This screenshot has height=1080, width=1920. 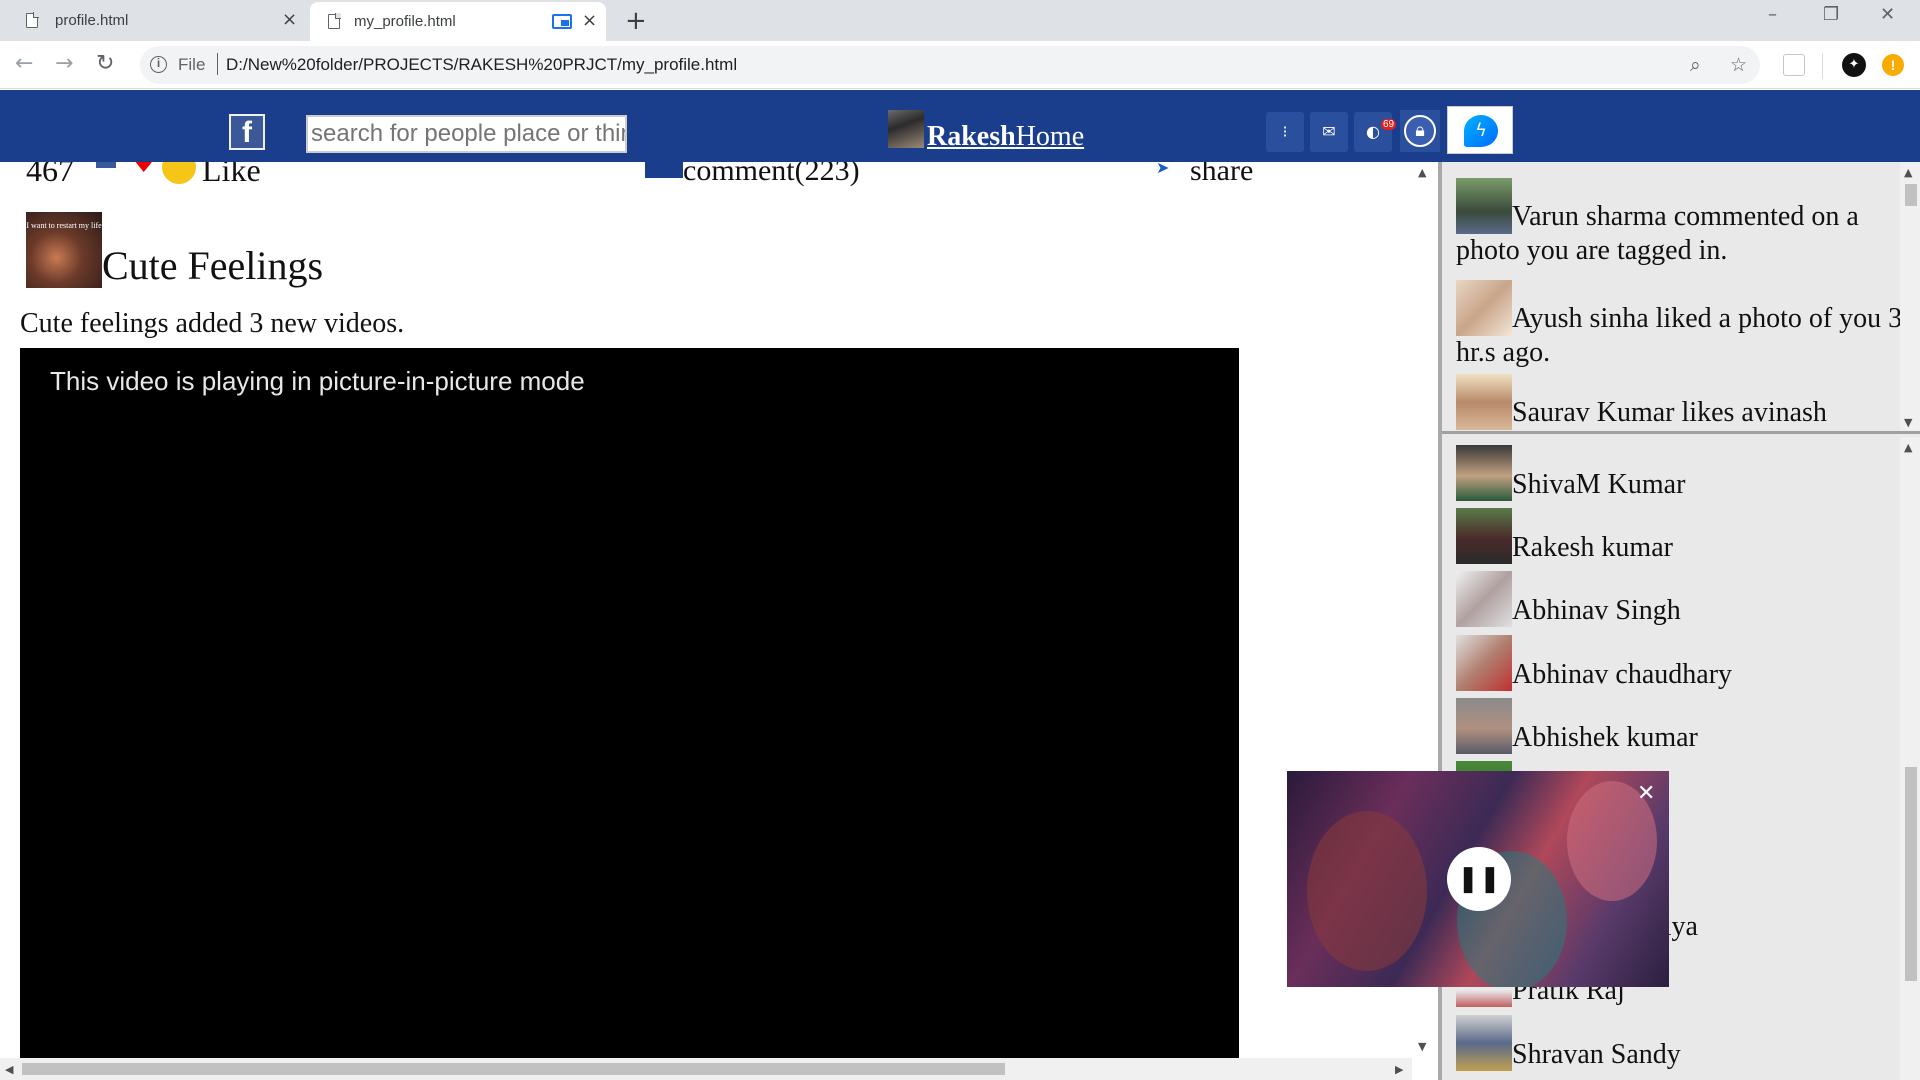 What do you see at coordinates (50, 175) in the screenshot?
I see `like-count: 467` at bounding box center [50, 175].